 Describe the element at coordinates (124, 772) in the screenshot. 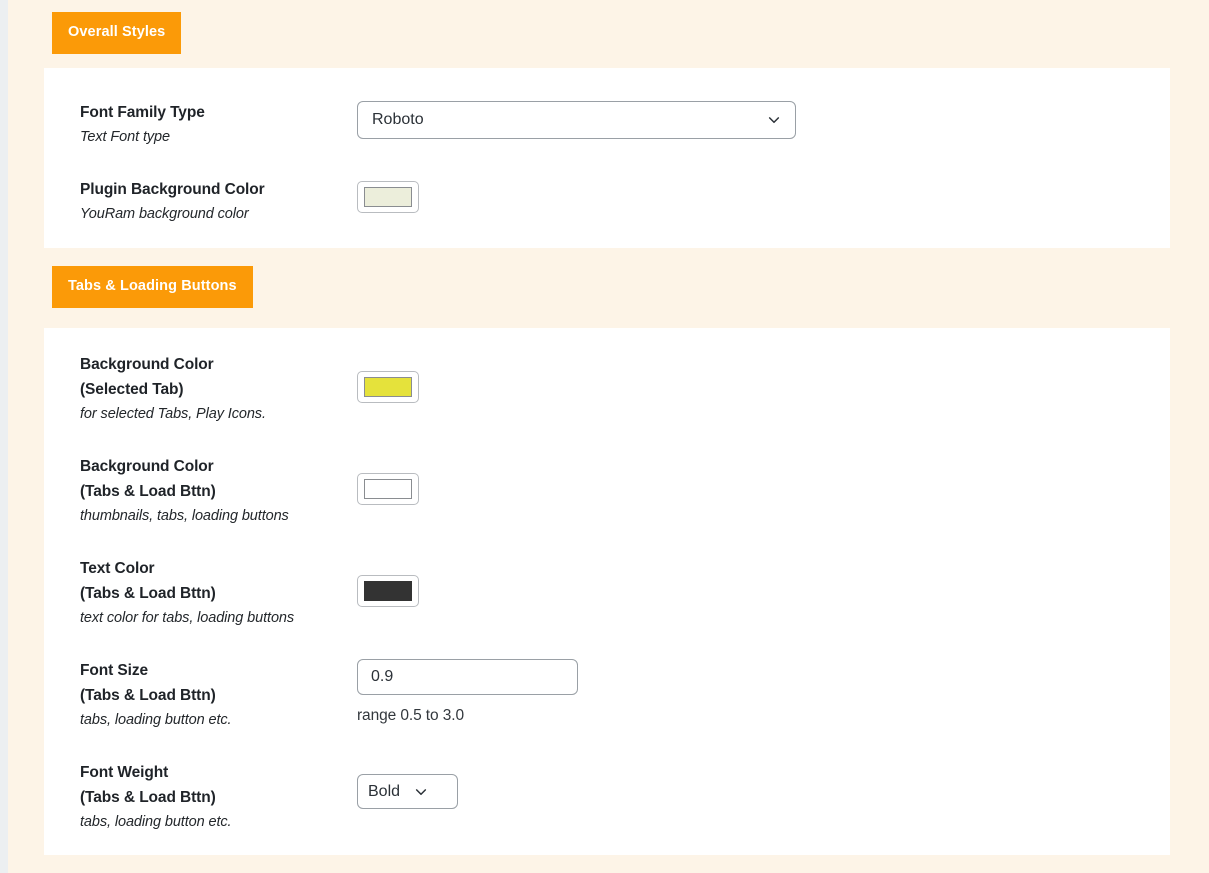

I see `row-label-line1: Font Weight` at that location.